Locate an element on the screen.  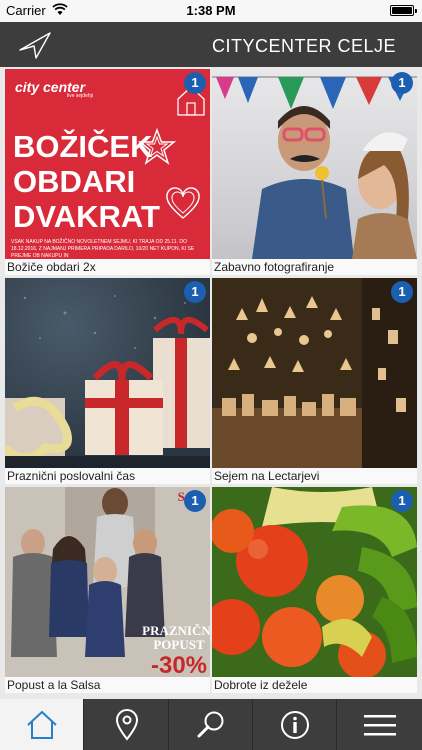
app-logo-icon is located at coordinates (35, 45).